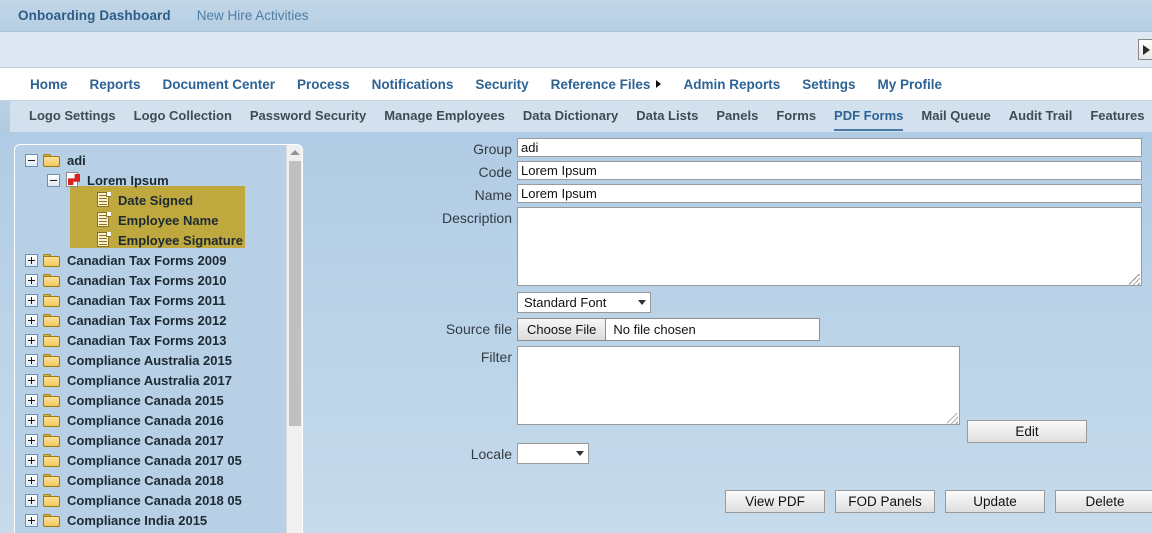 Image resolution: width=1152 pixels, height=533 pixels. What do you see at coordinates (49, 84) in the screenshot?
I see `nav-item-home: Home` at bounding box center [49, 84].